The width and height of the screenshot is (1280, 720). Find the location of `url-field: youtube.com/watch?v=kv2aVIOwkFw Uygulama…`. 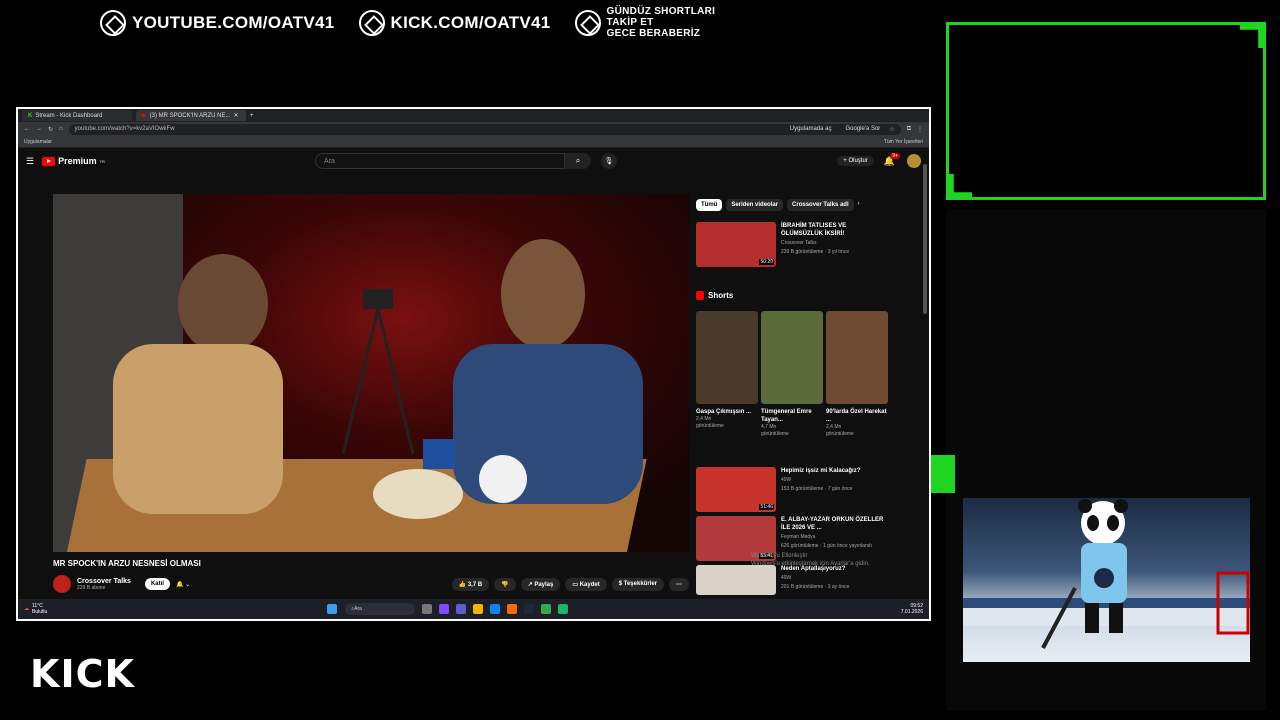

url-field: youtube.com/watch?v=kv2aVIOwkFw Uygulama… is located at coordinates (484, 129).